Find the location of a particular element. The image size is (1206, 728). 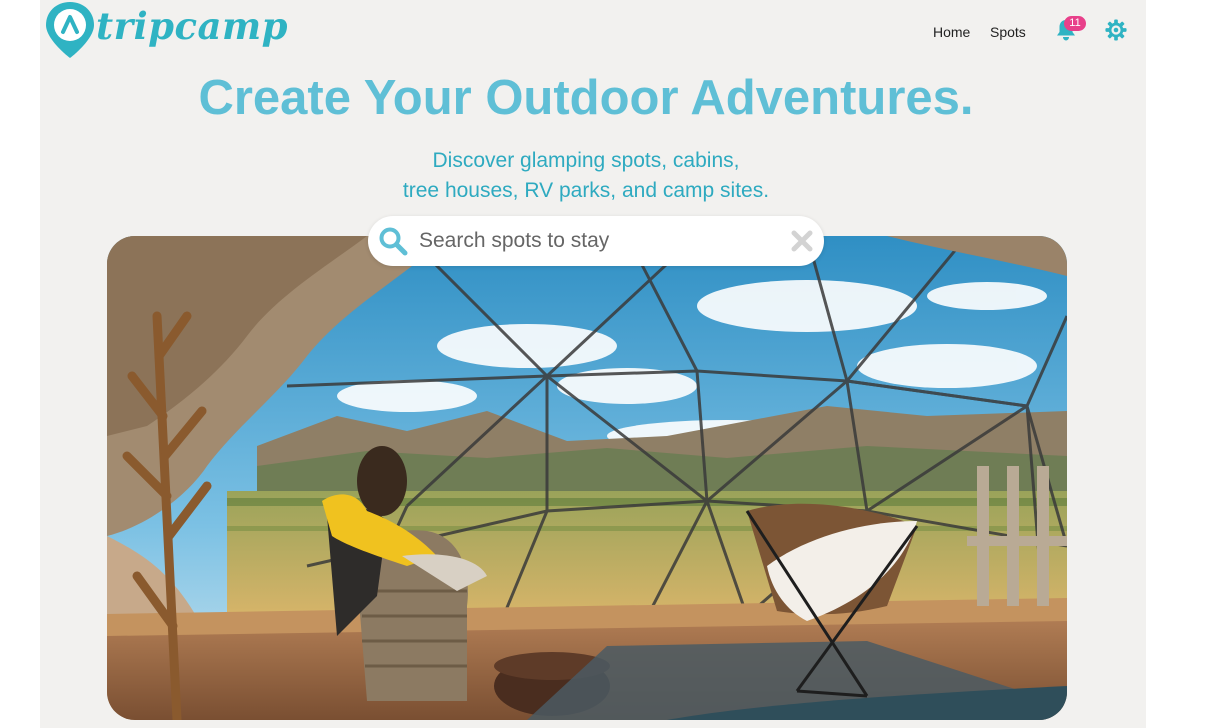

search-bar is located at coordinates (596, 241).